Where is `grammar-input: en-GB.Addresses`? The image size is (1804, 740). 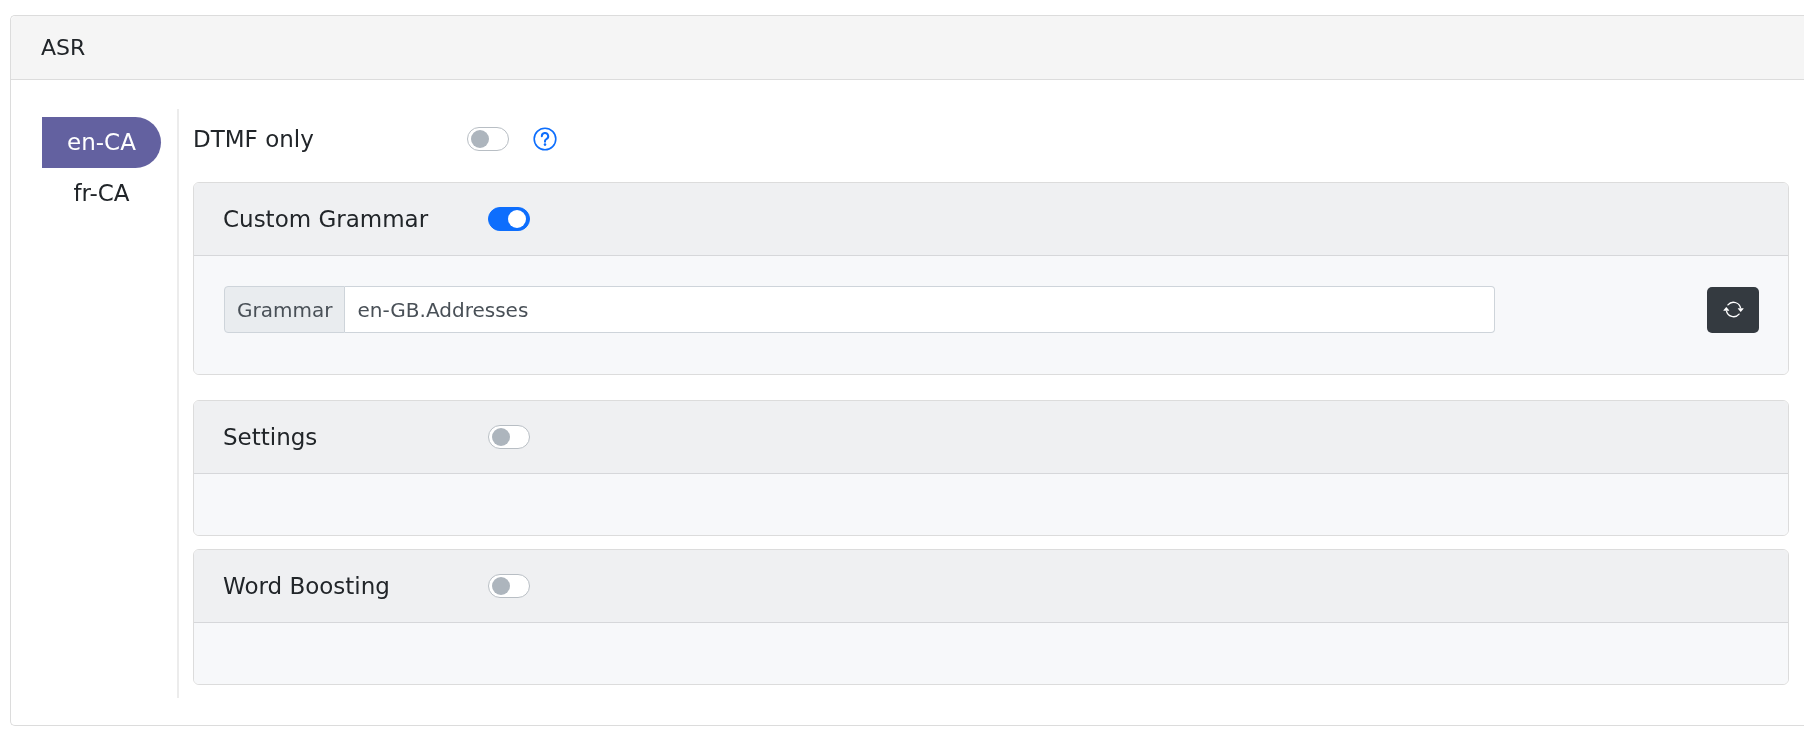 grammar-input: en-GB.Addresses is located at coordinates (920, 309).